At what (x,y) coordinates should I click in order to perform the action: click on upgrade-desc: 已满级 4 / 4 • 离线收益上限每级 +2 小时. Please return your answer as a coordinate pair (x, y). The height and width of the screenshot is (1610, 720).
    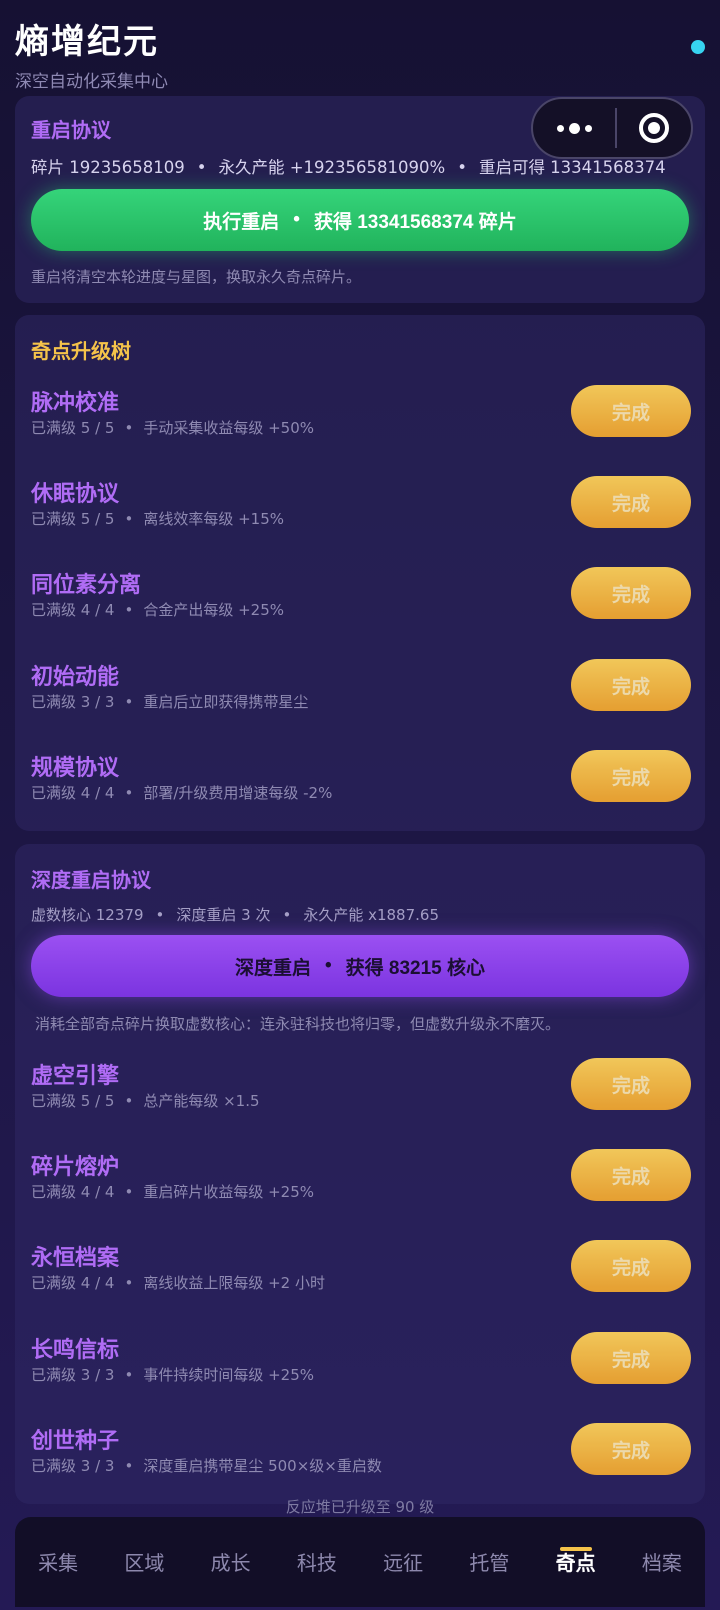
    Looking at the image, I should click on (178, 1282).